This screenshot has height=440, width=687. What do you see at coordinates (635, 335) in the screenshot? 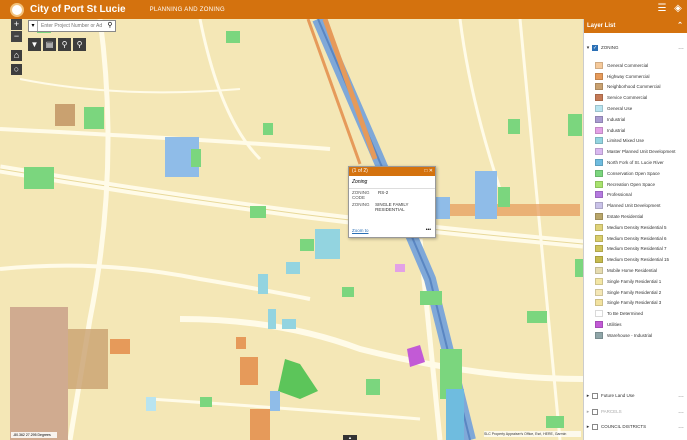
I see `legend-item: Warehouse - Industrial` at bounding box center [635, 335].